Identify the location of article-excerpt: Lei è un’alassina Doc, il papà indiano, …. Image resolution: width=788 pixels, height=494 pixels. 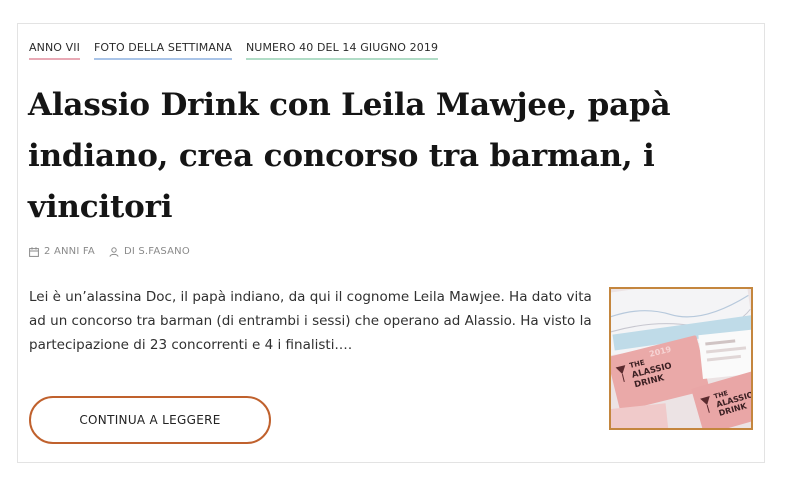
(310, 321).